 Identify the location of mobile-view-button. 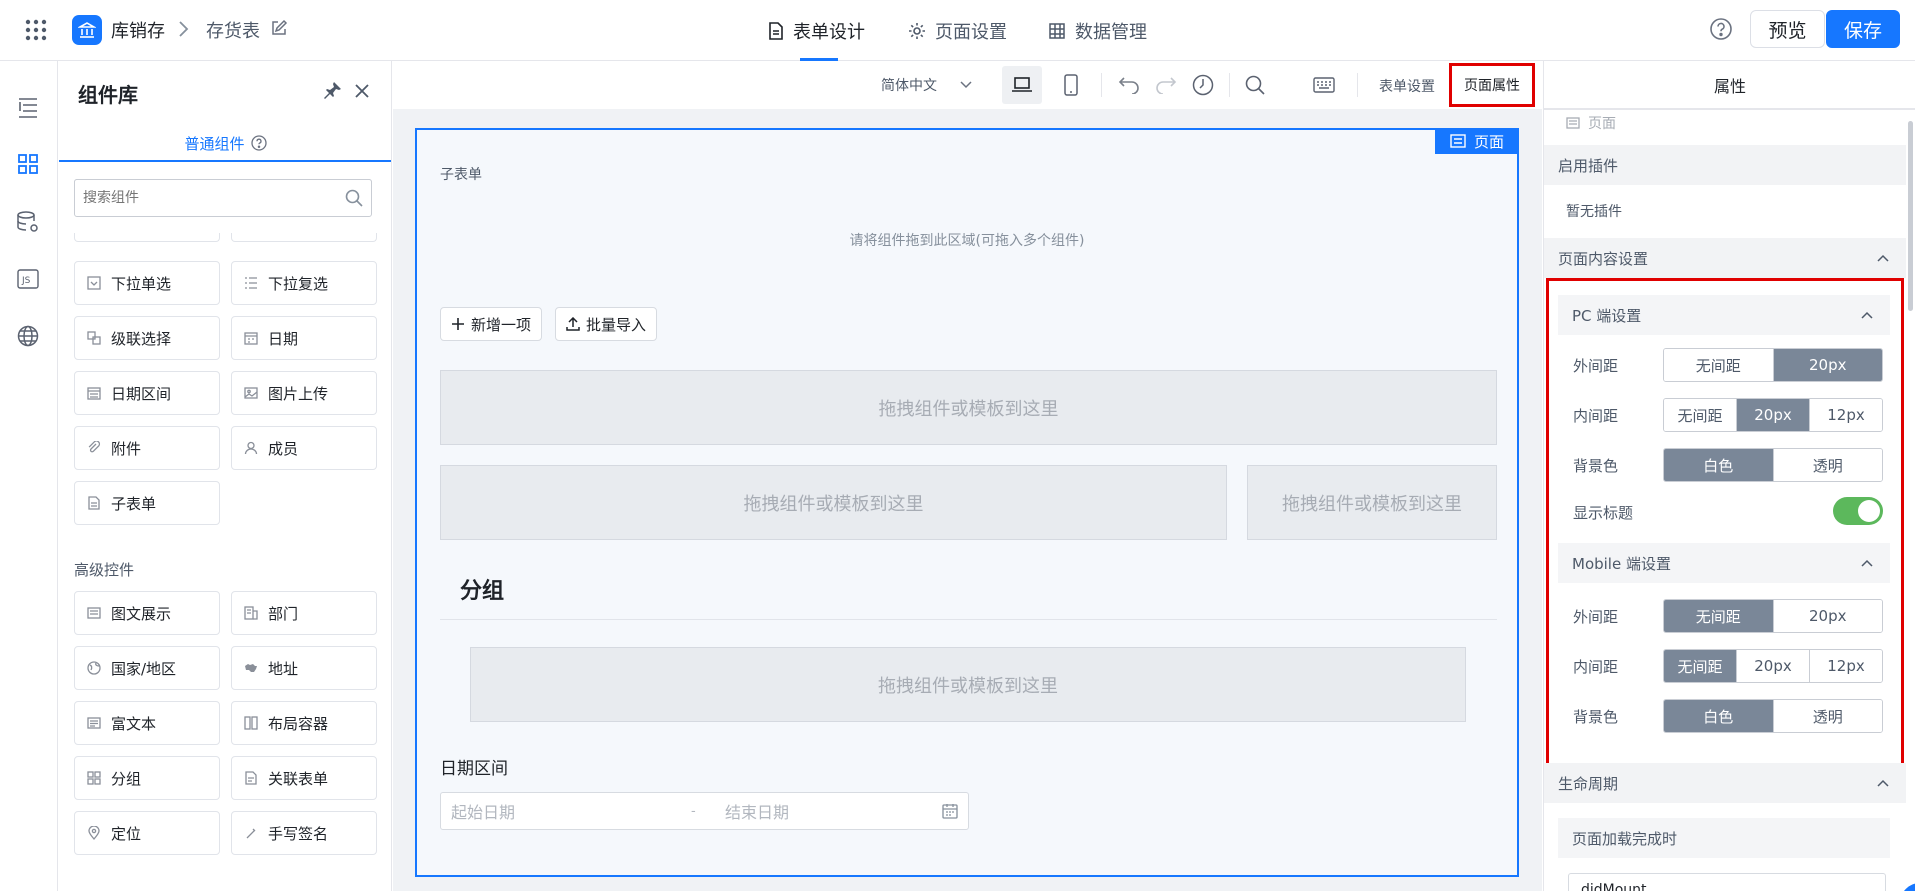
(1071, 85).